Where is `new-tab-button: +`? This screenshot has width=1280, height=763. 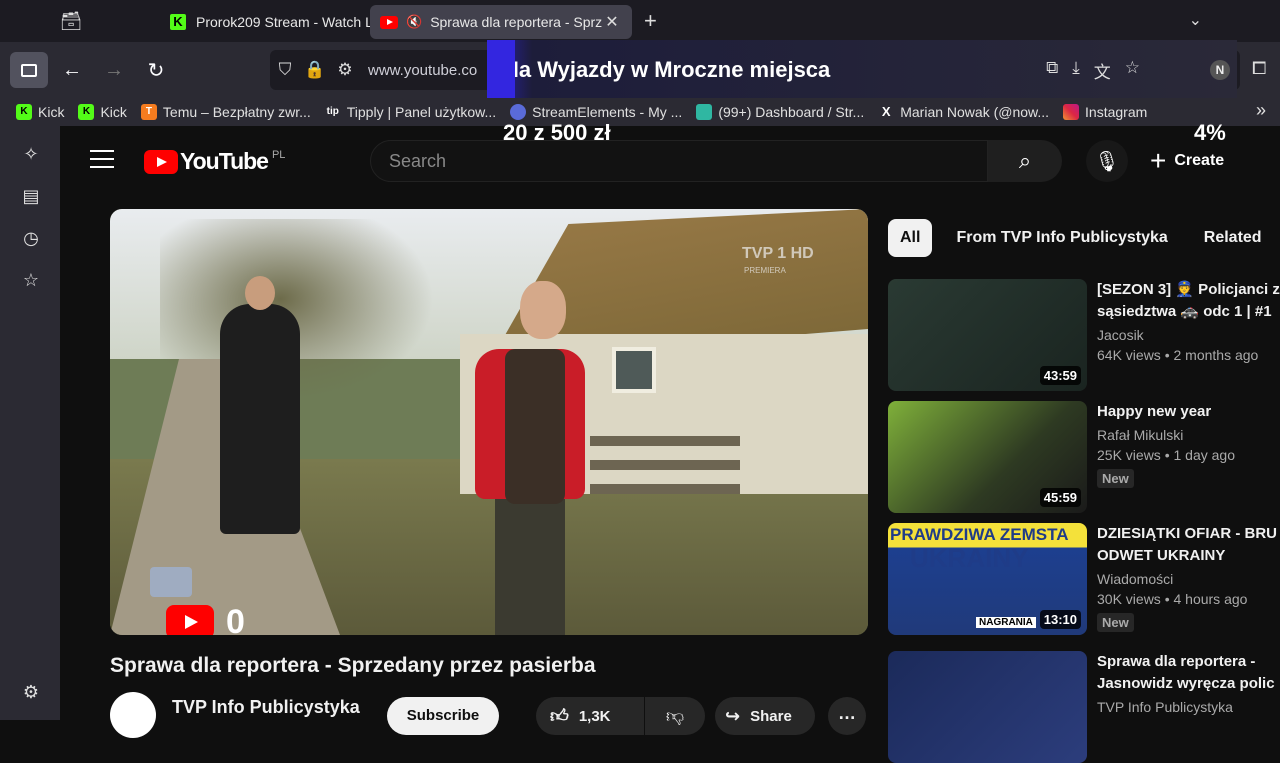
new-tab-button: + is located at coordinates (650, 21).